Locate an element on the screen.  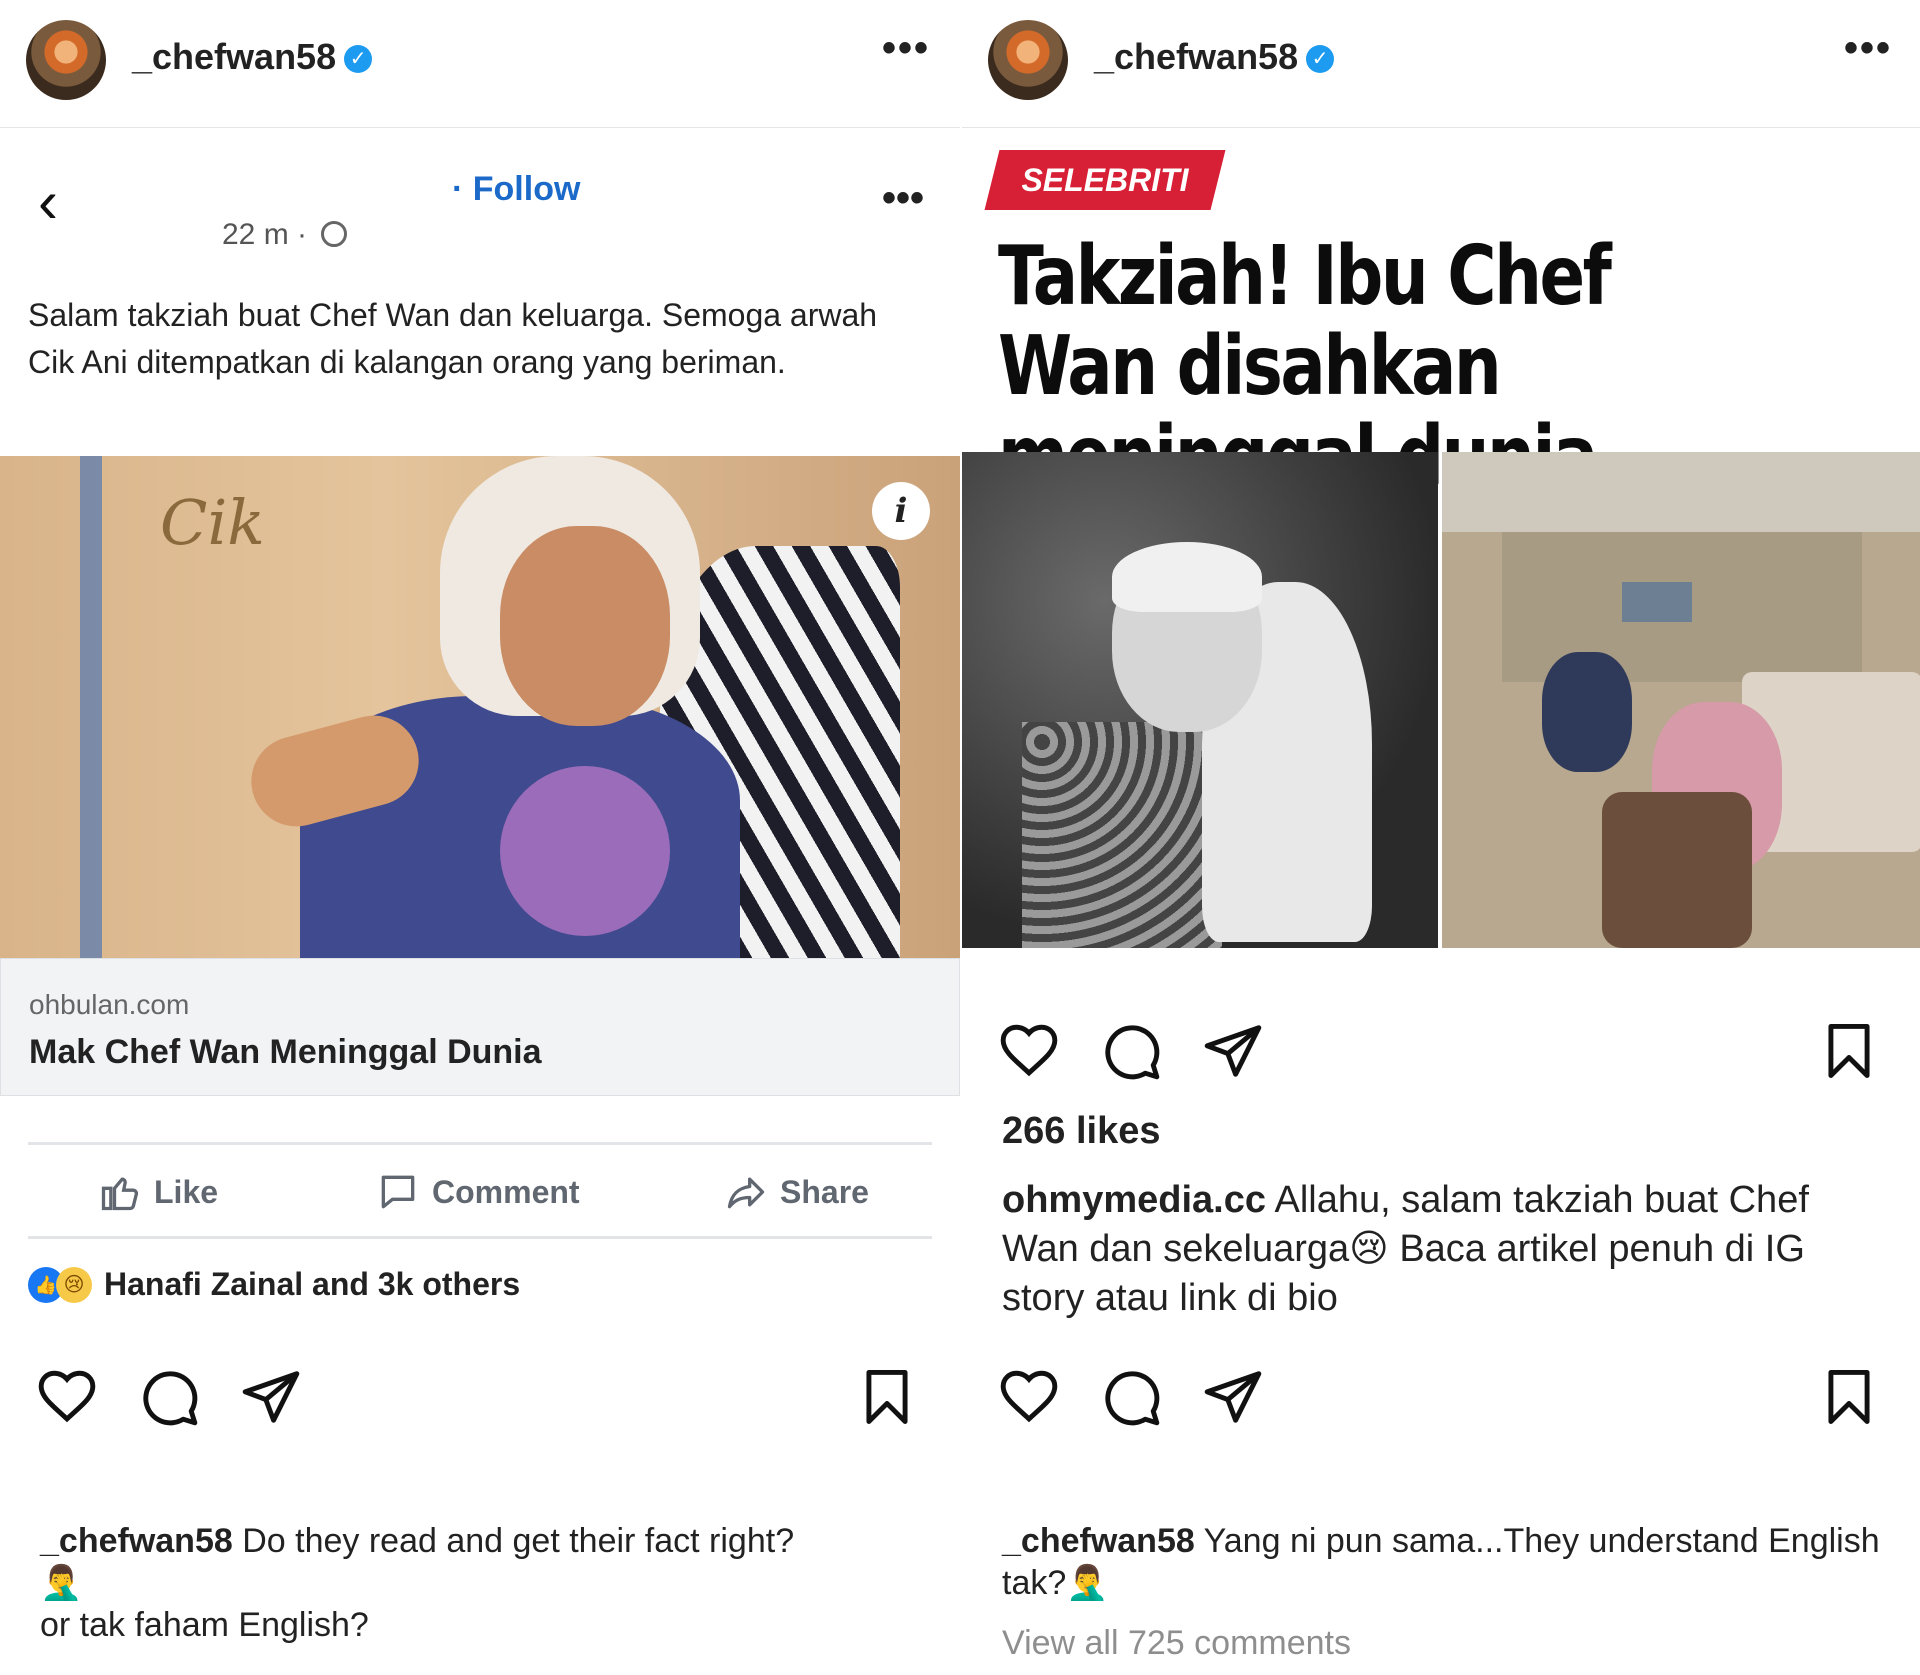
fb-action-bar: Like Comment Share is located at coordinates (480, 1195).